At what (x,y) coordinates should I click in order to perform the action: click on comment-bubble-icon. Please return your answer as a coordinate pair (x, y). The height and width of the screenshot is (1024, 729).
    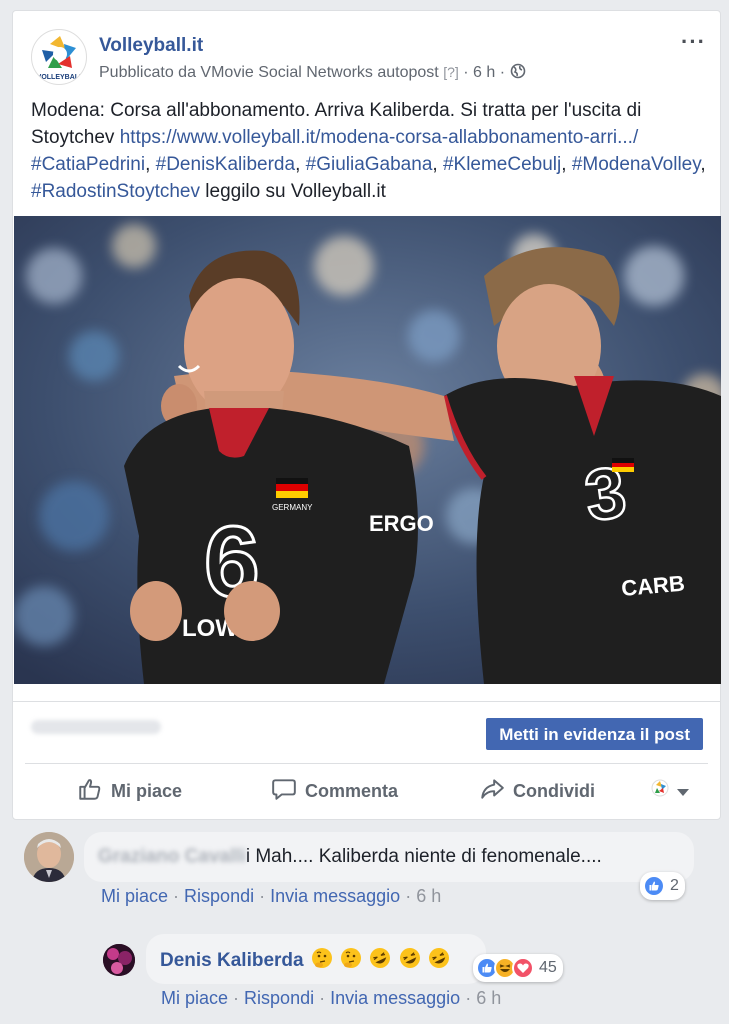
    Looking at the image, I should click on (284, 791).